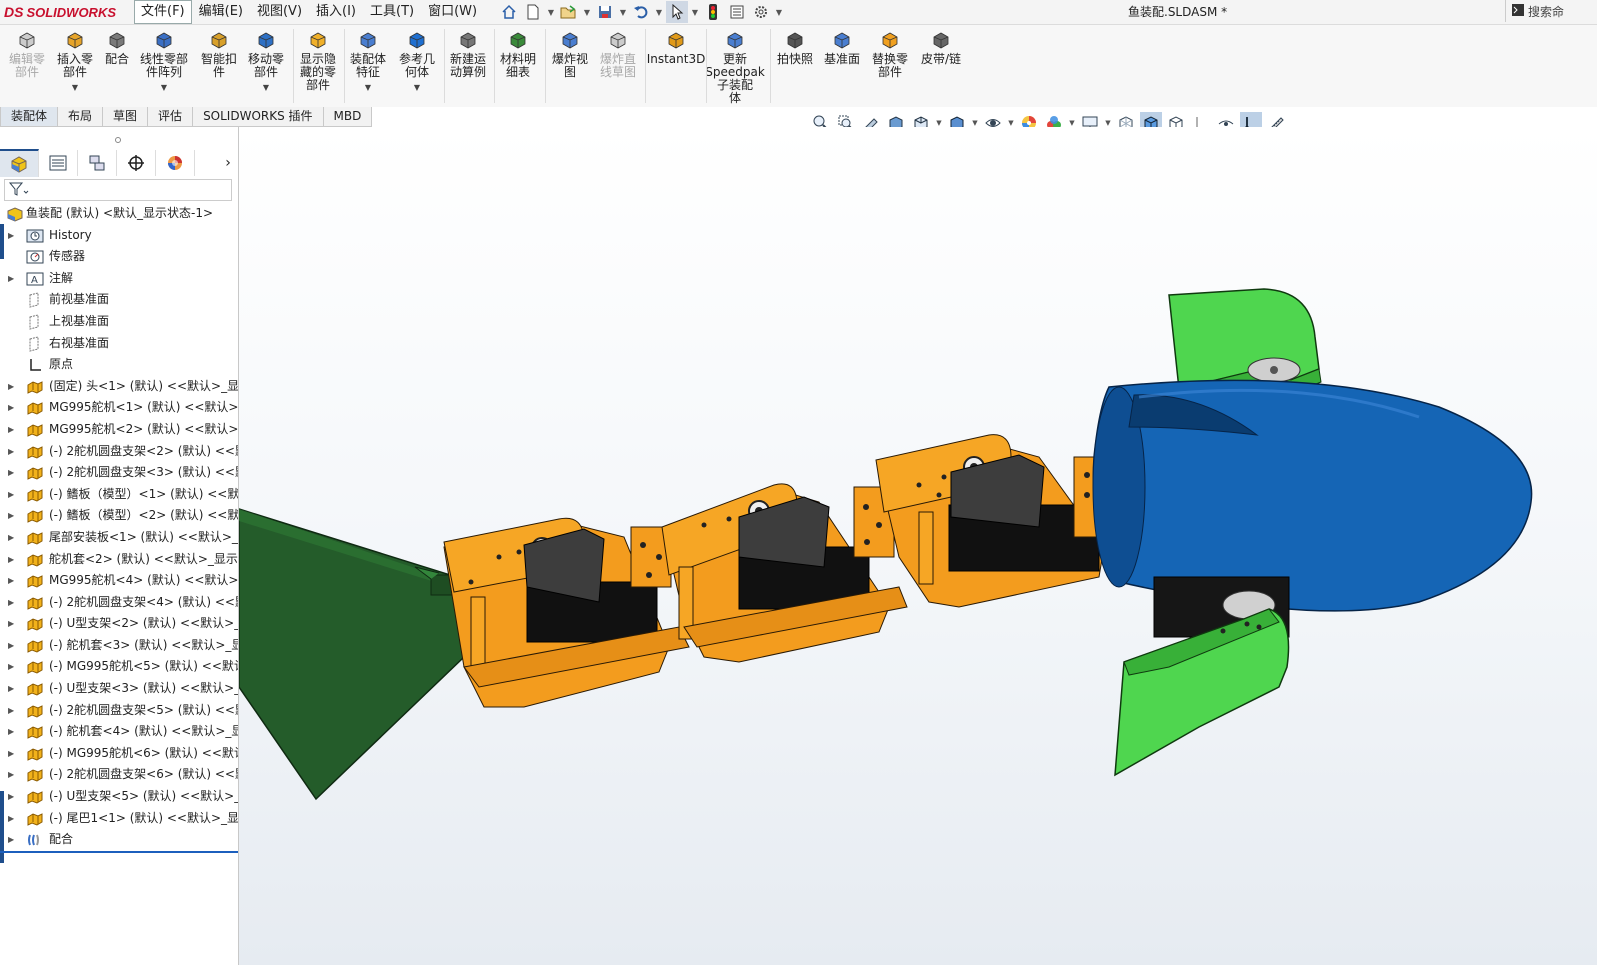  Describe the element at coordinates (569, 12) in the screenshot. I see `open-icon` at that location.